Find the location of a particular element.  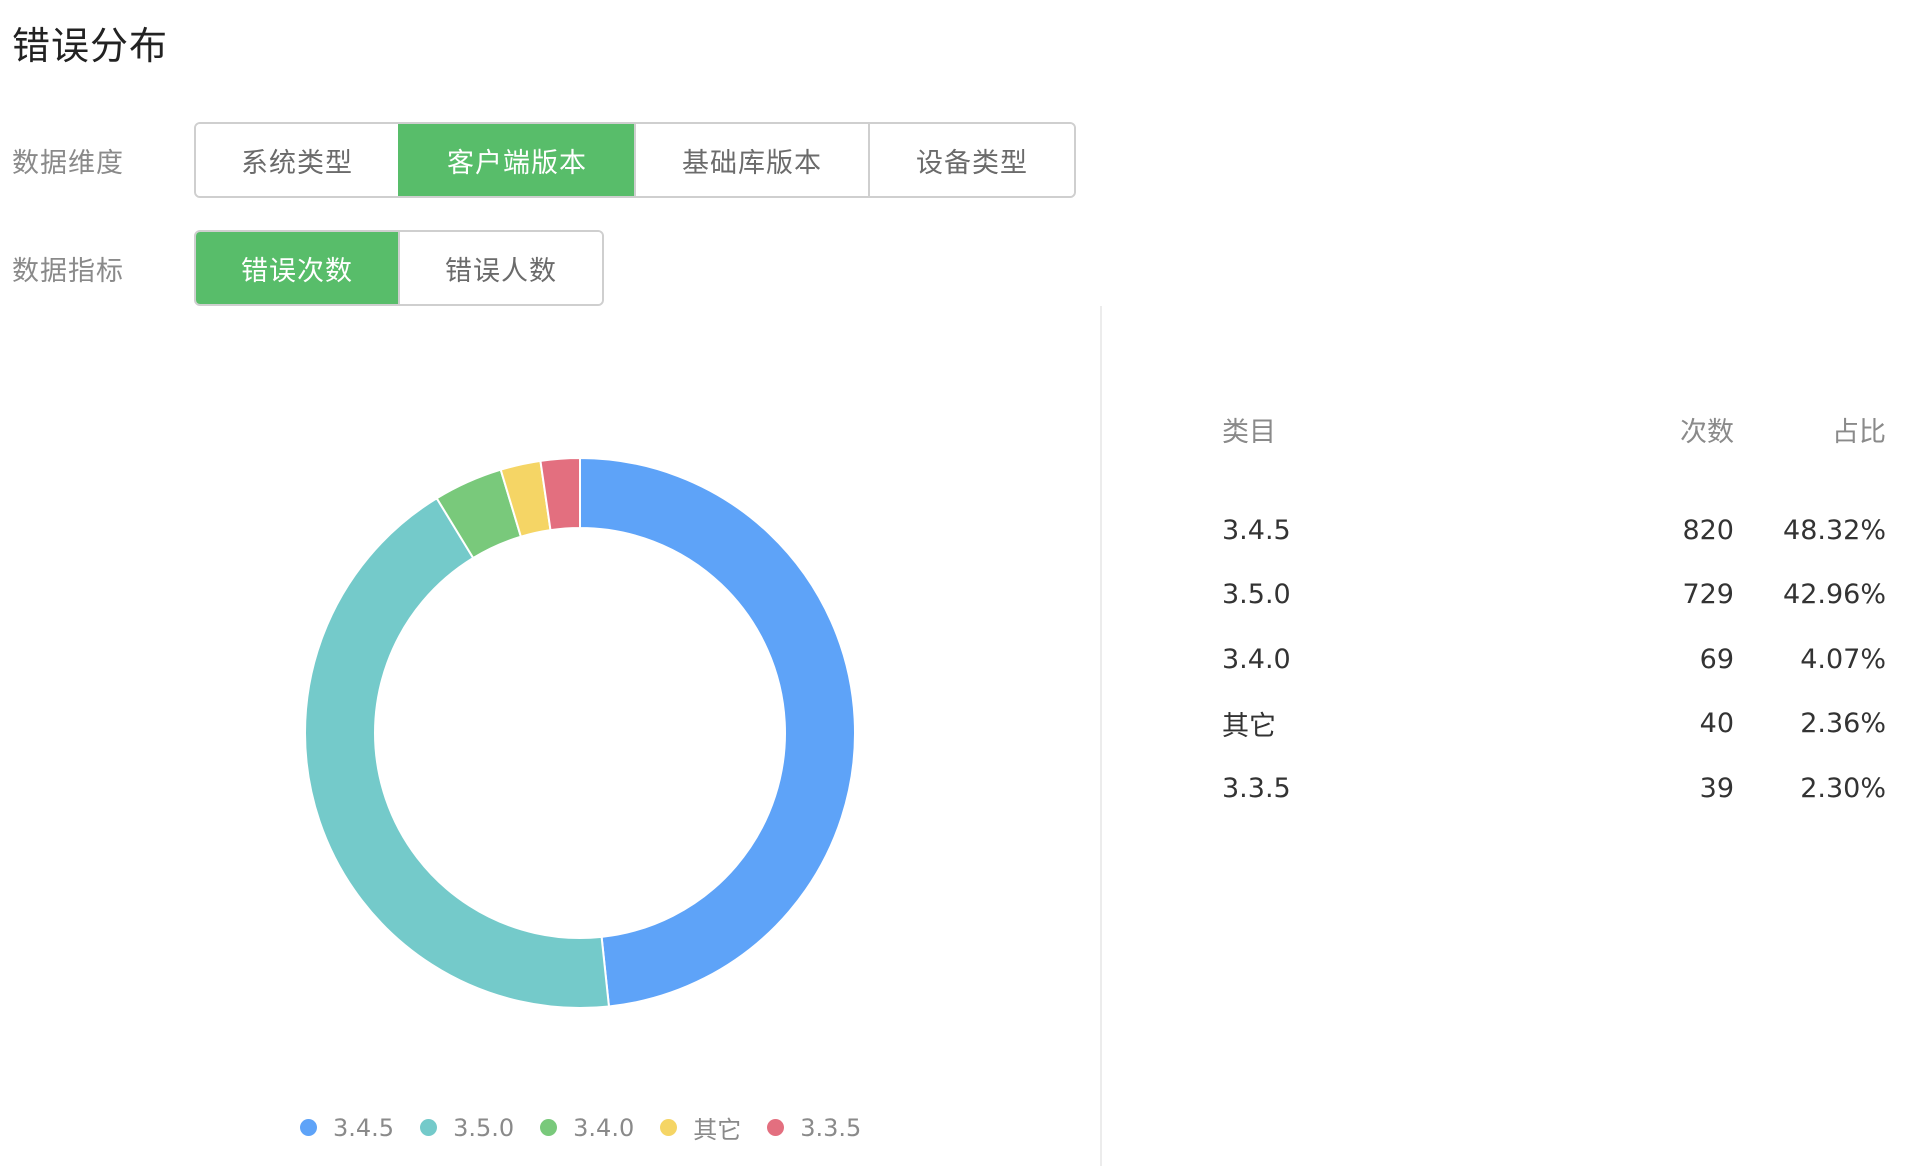

table-row: 其它 40 2.36% is located at coordinates (1554, 724).